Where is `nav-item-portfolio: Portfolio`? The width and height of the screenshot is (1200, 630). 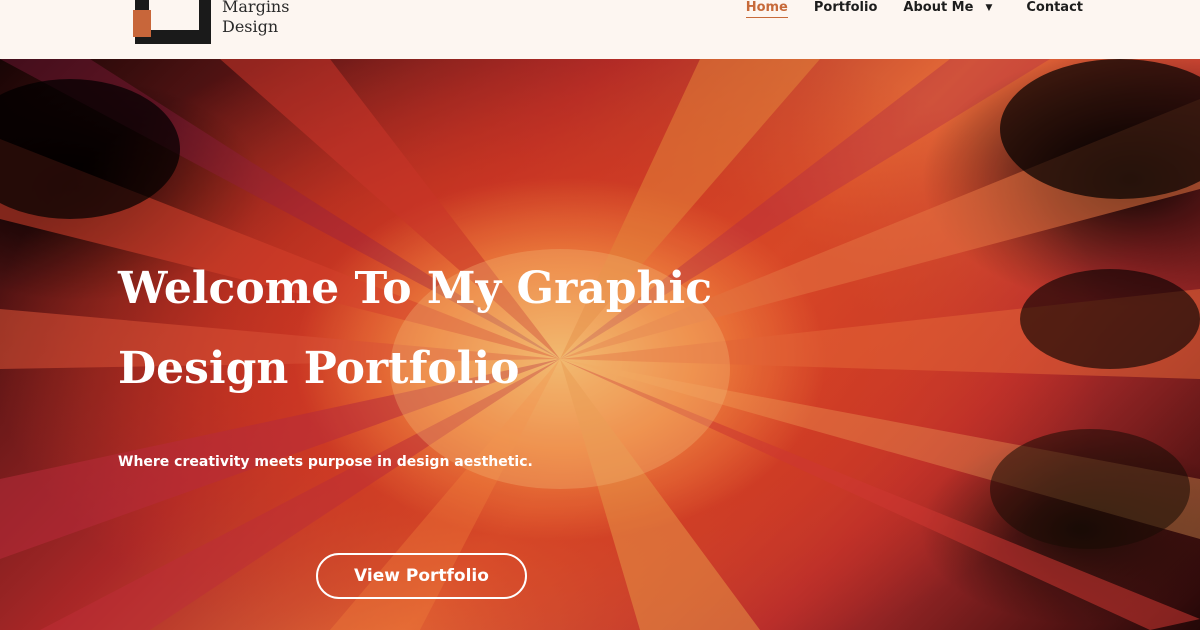
nav-item-portfolio: Portfolio is located at coordinates (846, 7).